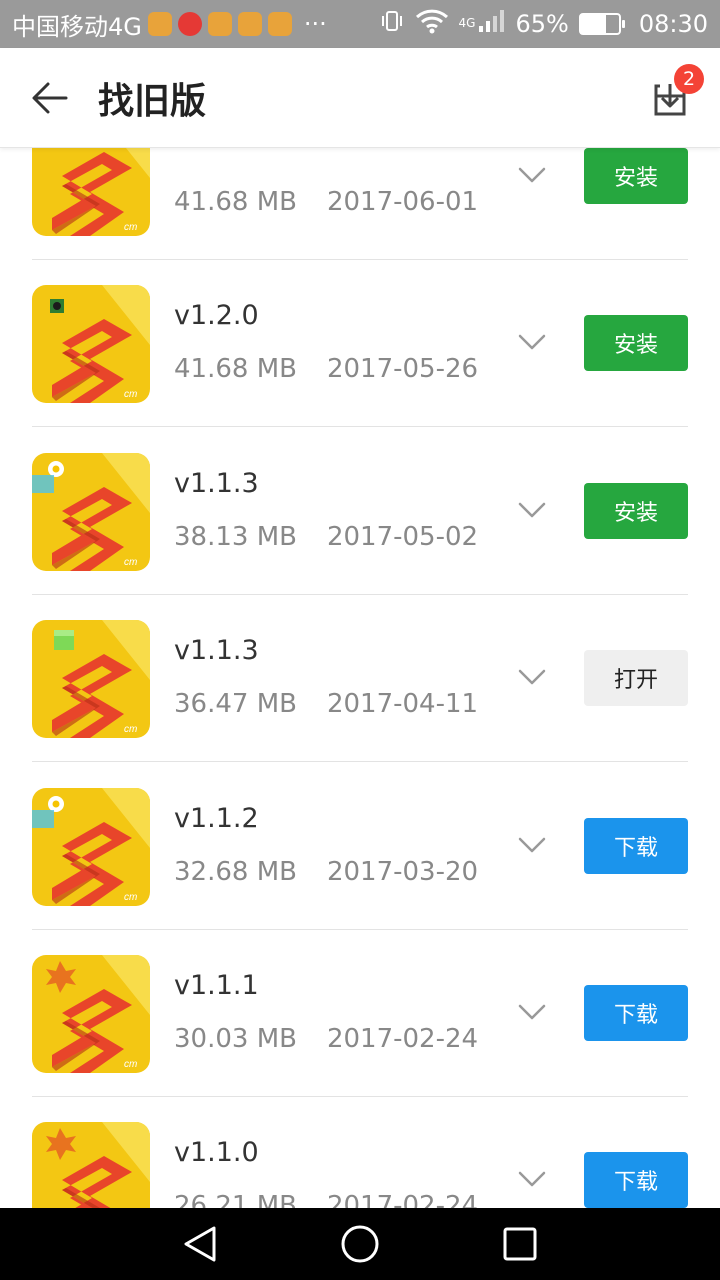 The image size is (720, 1280). I want to click on version-meta: 30.03 MB 2017-02-24, so click(326, 1039).